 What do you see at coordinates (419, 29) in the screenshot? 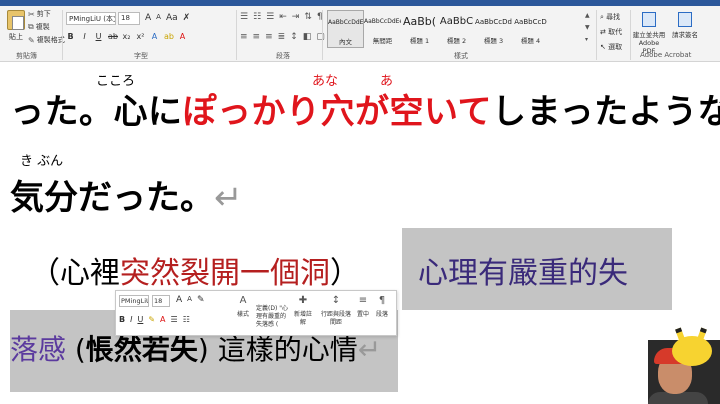
I see `style-heading-1: AaBb( 標題 1` at bounding box center [419, 29].